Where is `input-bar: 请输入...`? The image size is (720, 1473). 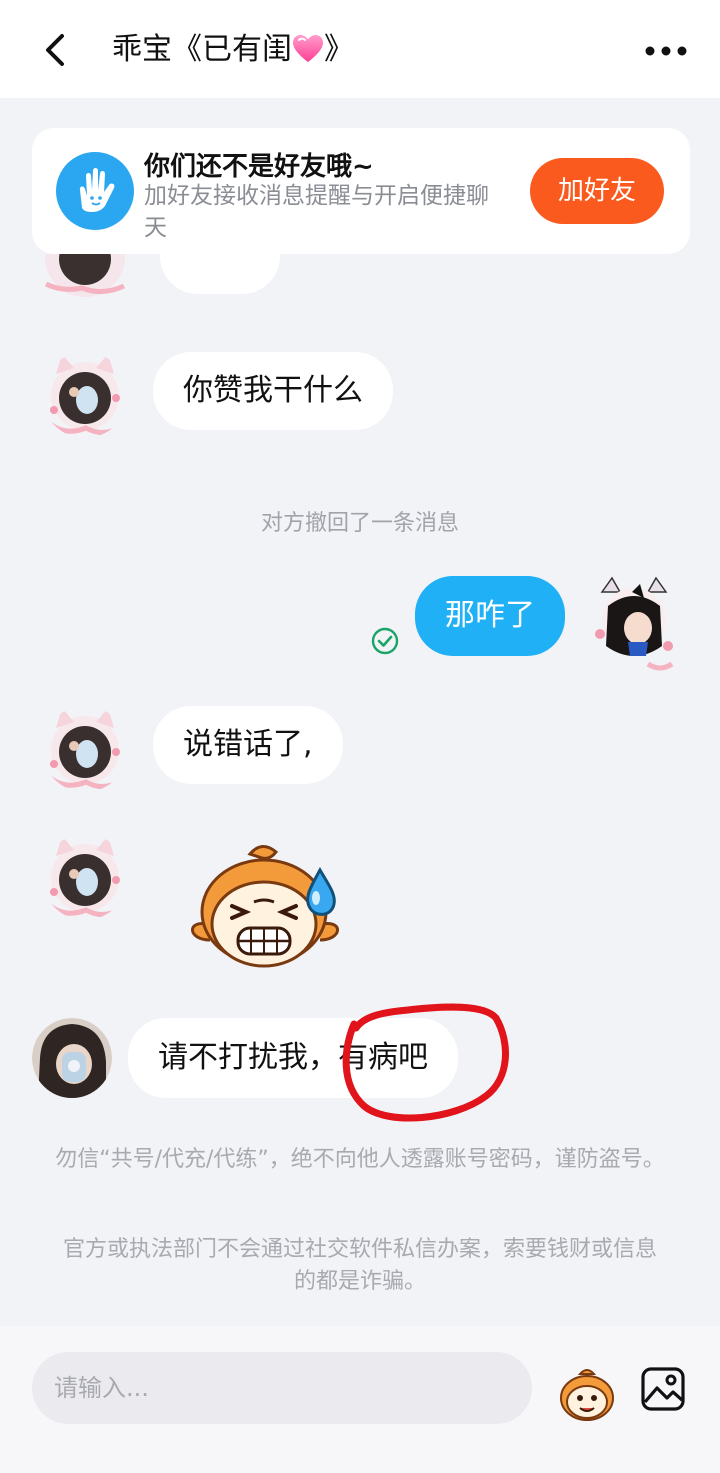
input-bar: 请输入... is located at coordinates (360, 1399).